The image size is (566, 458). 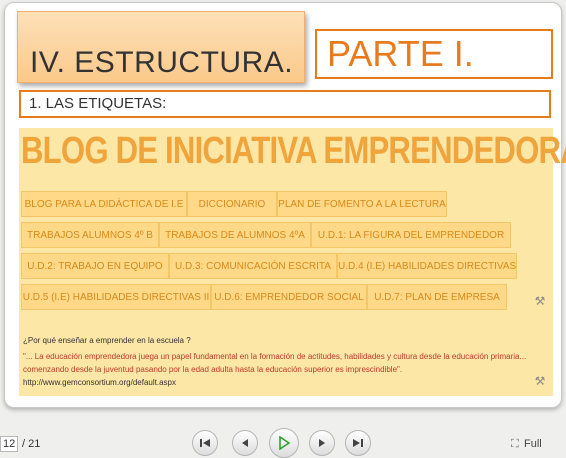 I want to click on tab-ud7: U.D.7: PLAN DE EMPRESA, so click(x=437, y=297).